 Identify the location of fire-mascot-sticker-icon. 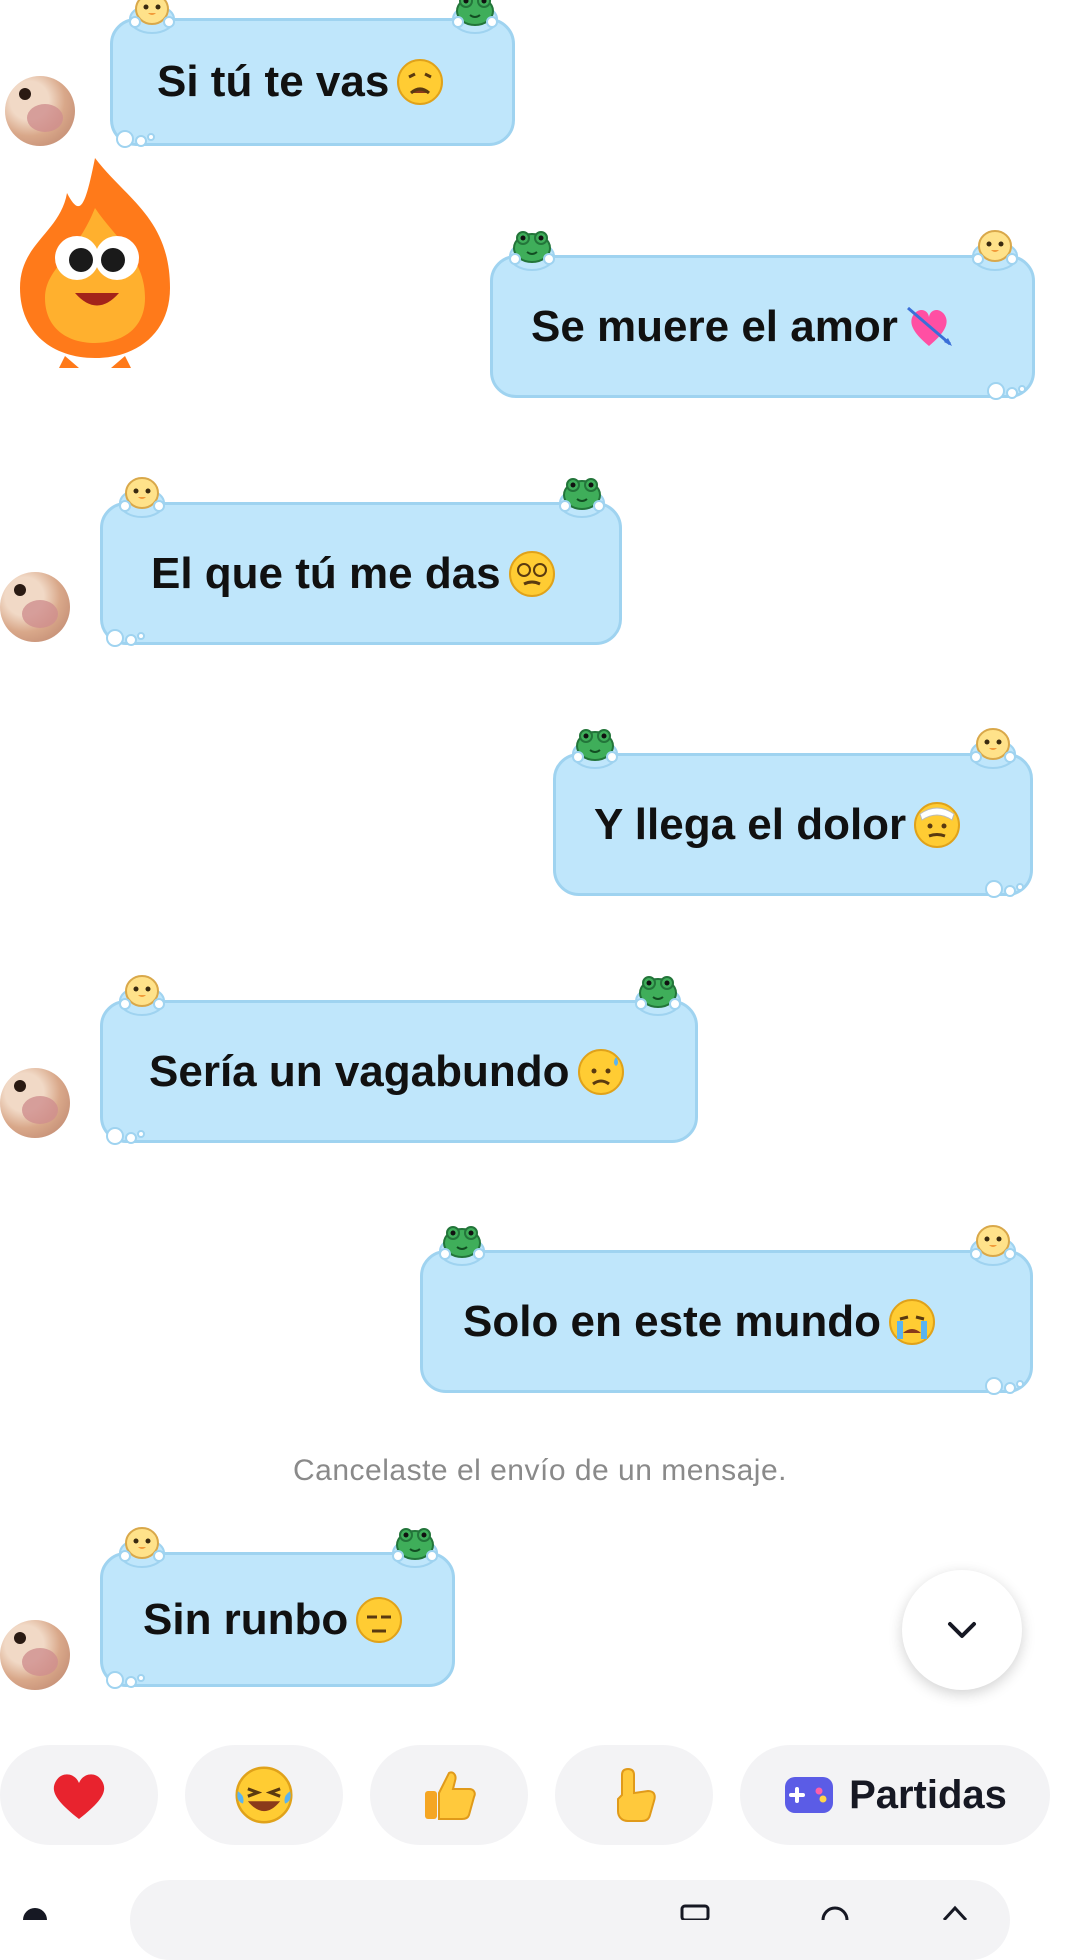
(95, 260).